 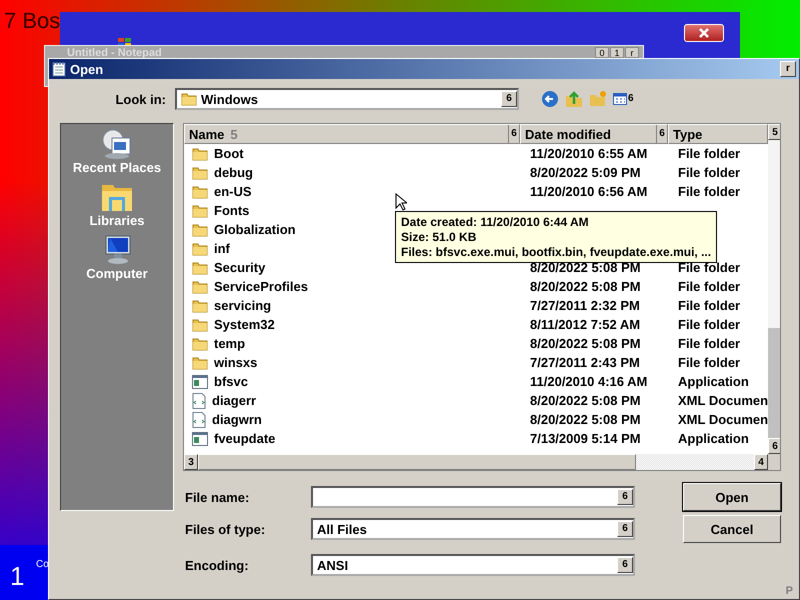 What do you see at coordinates (352, 267) in the screenshot?
I see `file-item: Security` at bounding box center [352, 267].